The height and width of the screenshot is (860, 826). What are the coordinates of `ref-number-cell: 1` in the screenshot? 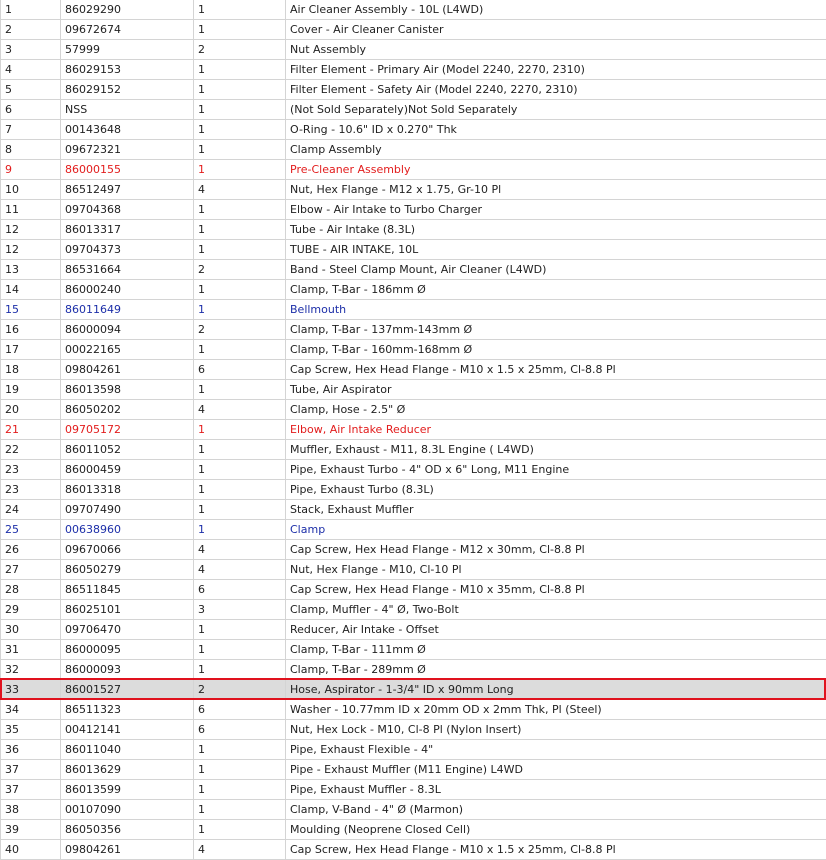 It's located at (31, 10).